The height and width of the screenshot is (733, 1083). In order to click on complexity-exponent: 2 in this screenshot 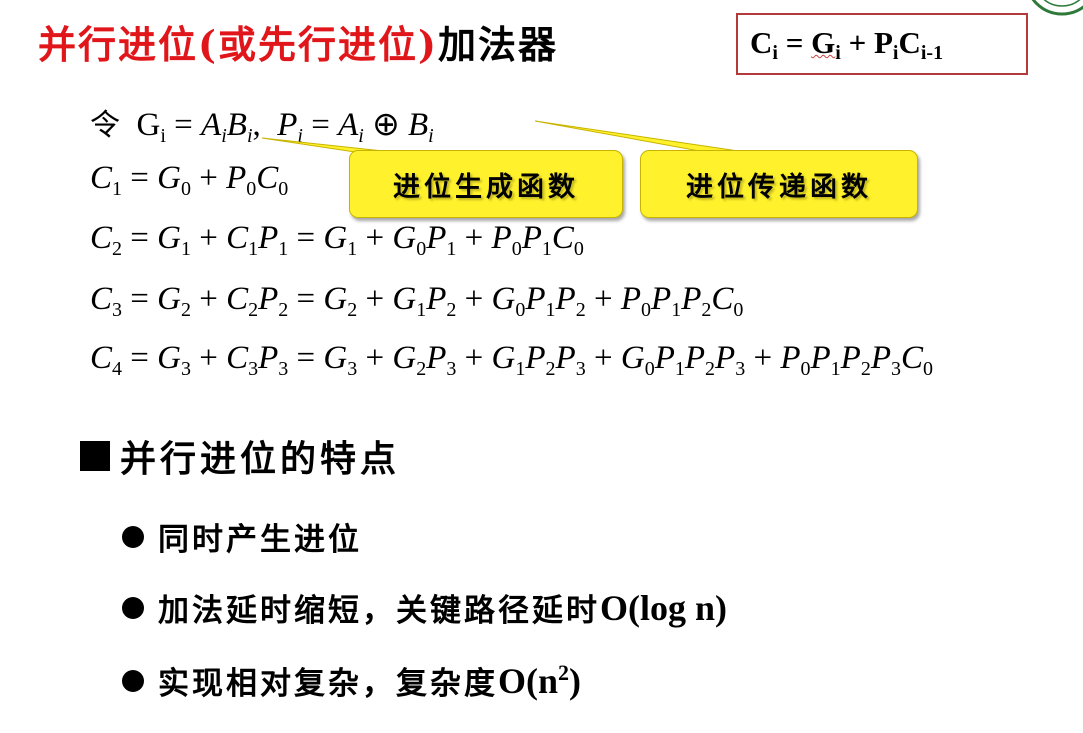, I will do `click(564, 672)`.